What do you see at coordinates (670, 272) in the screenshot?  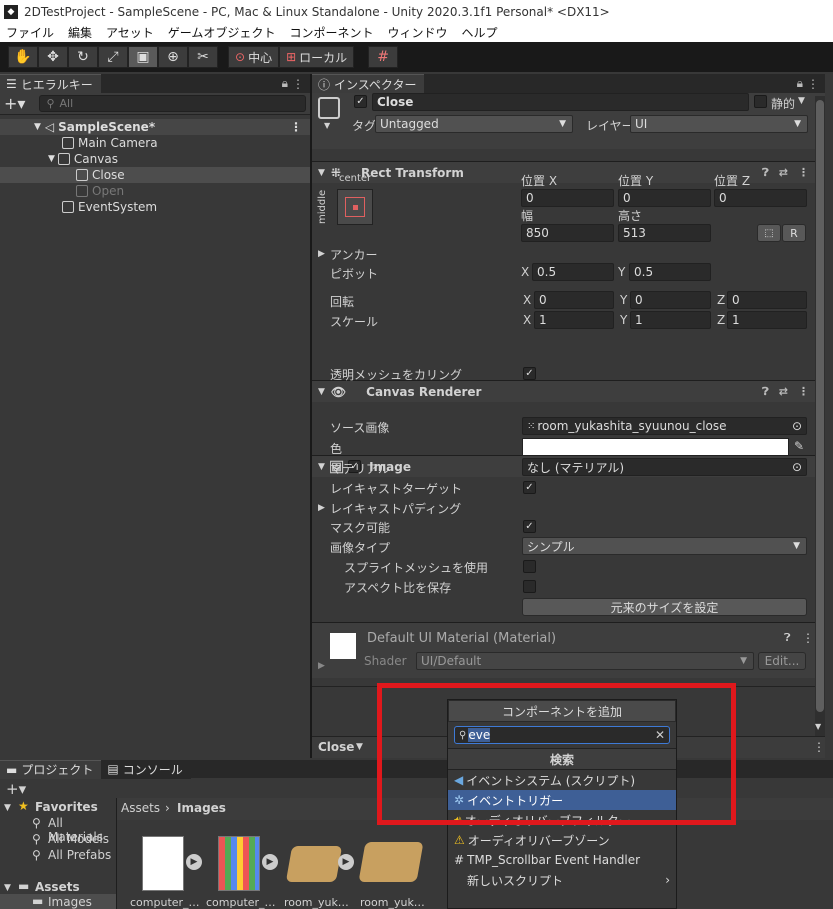 I see `pivot-y-field: 0.5` at bounding box center [670, 272].